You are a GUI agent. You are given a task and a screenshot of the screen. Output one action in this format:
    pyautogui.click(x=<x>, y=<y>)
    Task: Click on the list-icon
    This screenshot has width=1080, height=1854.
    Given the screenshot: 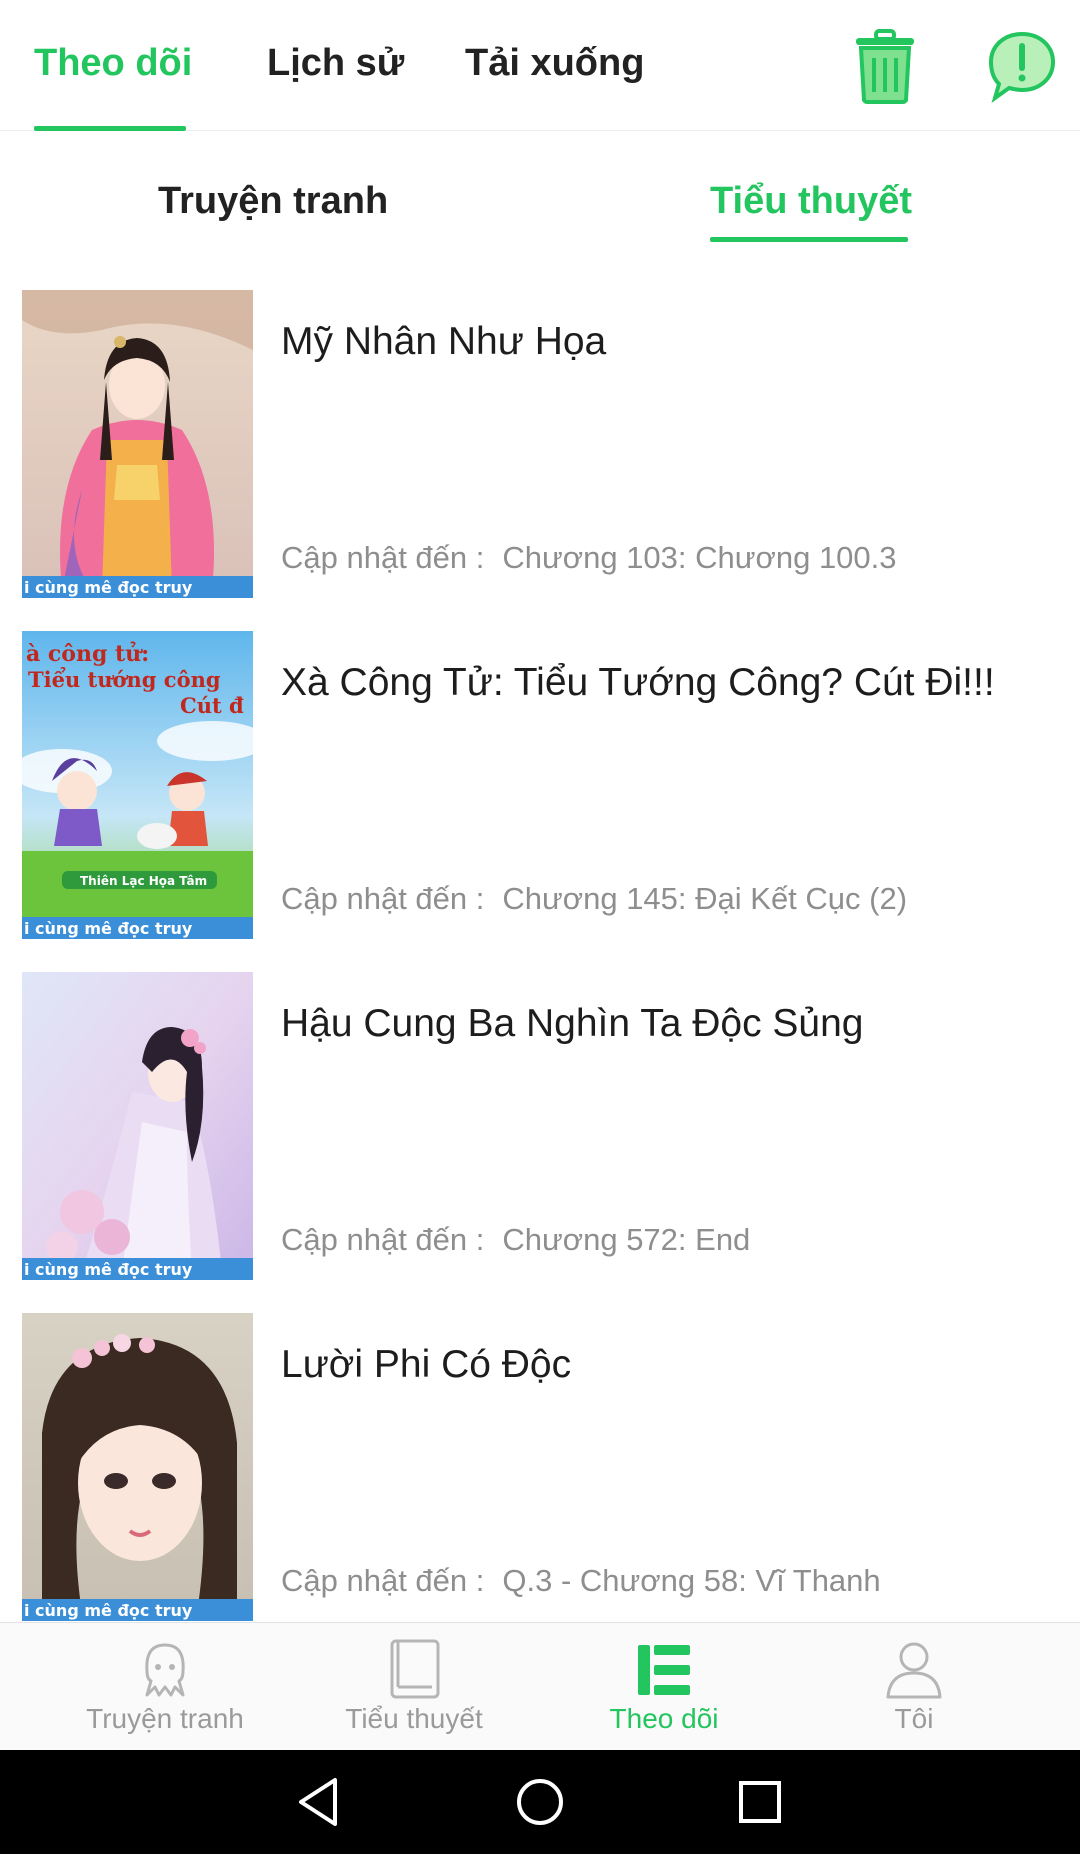 What is the action you would take?
    pyautogui.click(x=664, y=1669)
    